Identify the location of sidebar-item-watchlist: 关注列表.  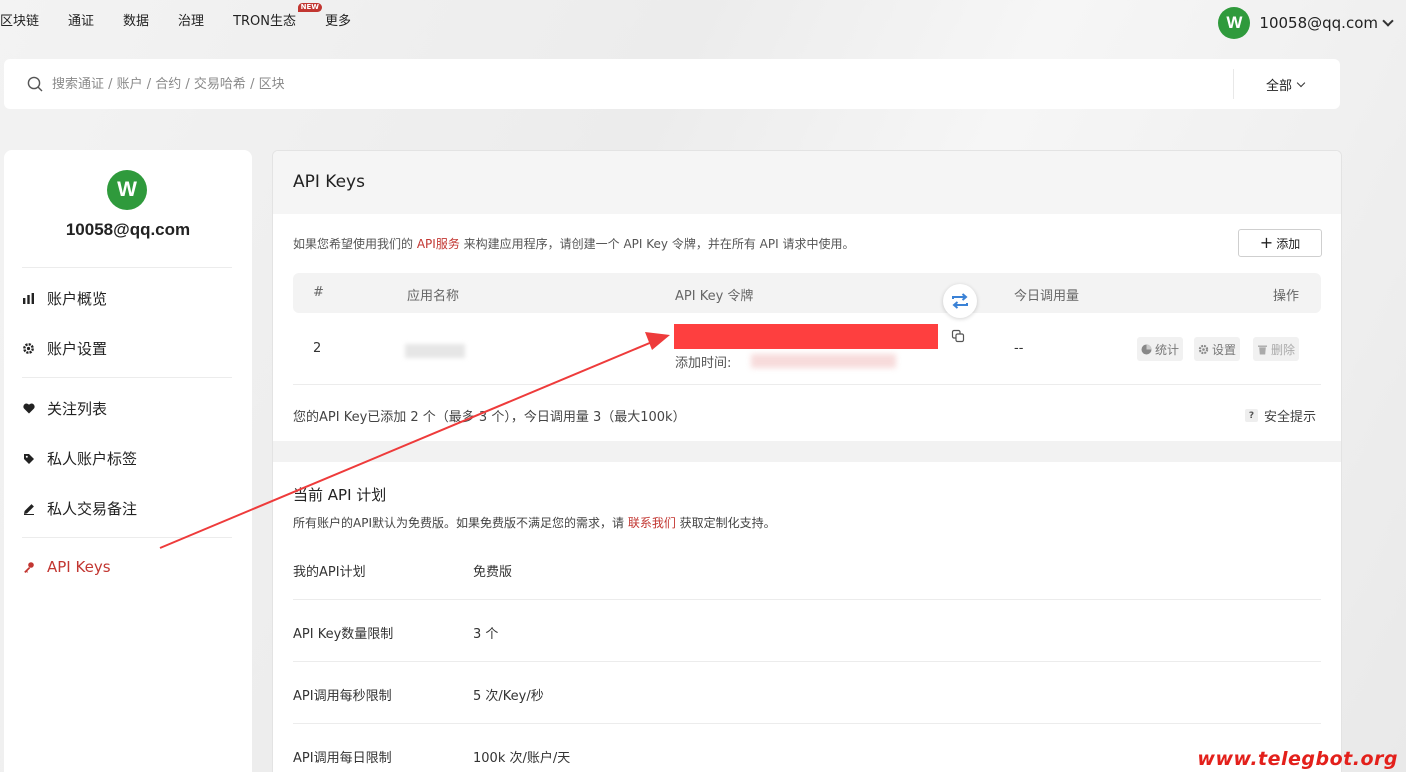
(64, 408).